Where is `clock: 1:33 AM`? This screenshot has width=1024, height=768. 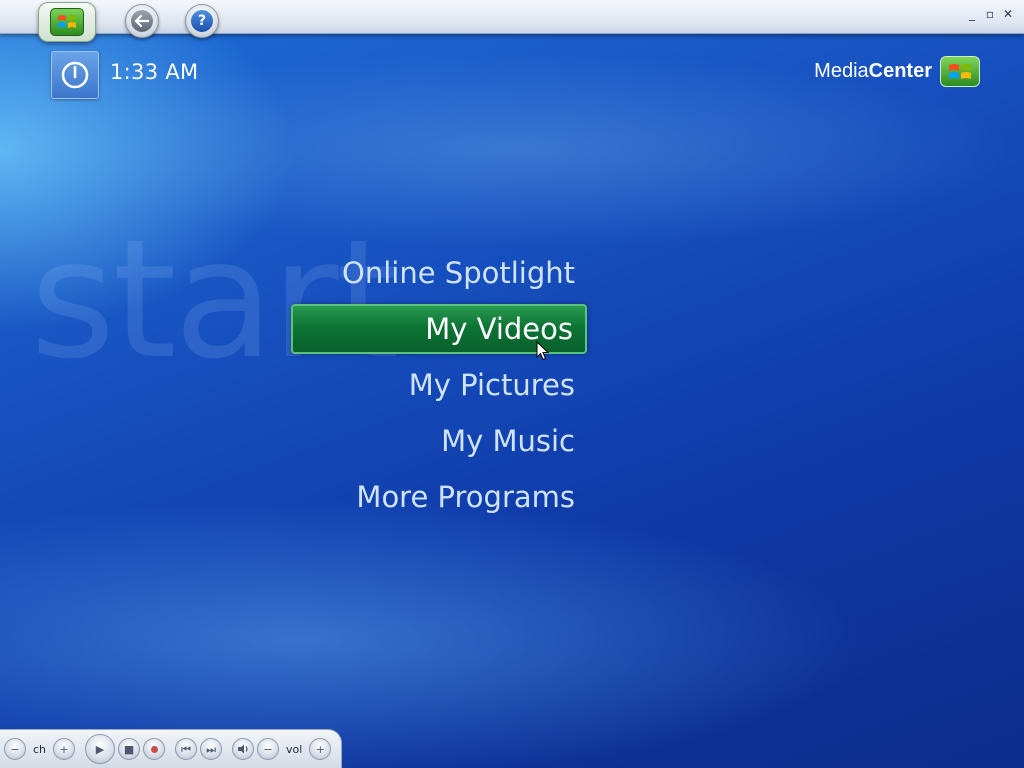 clock: 1:33 AM is located at coordinates (154, 72).